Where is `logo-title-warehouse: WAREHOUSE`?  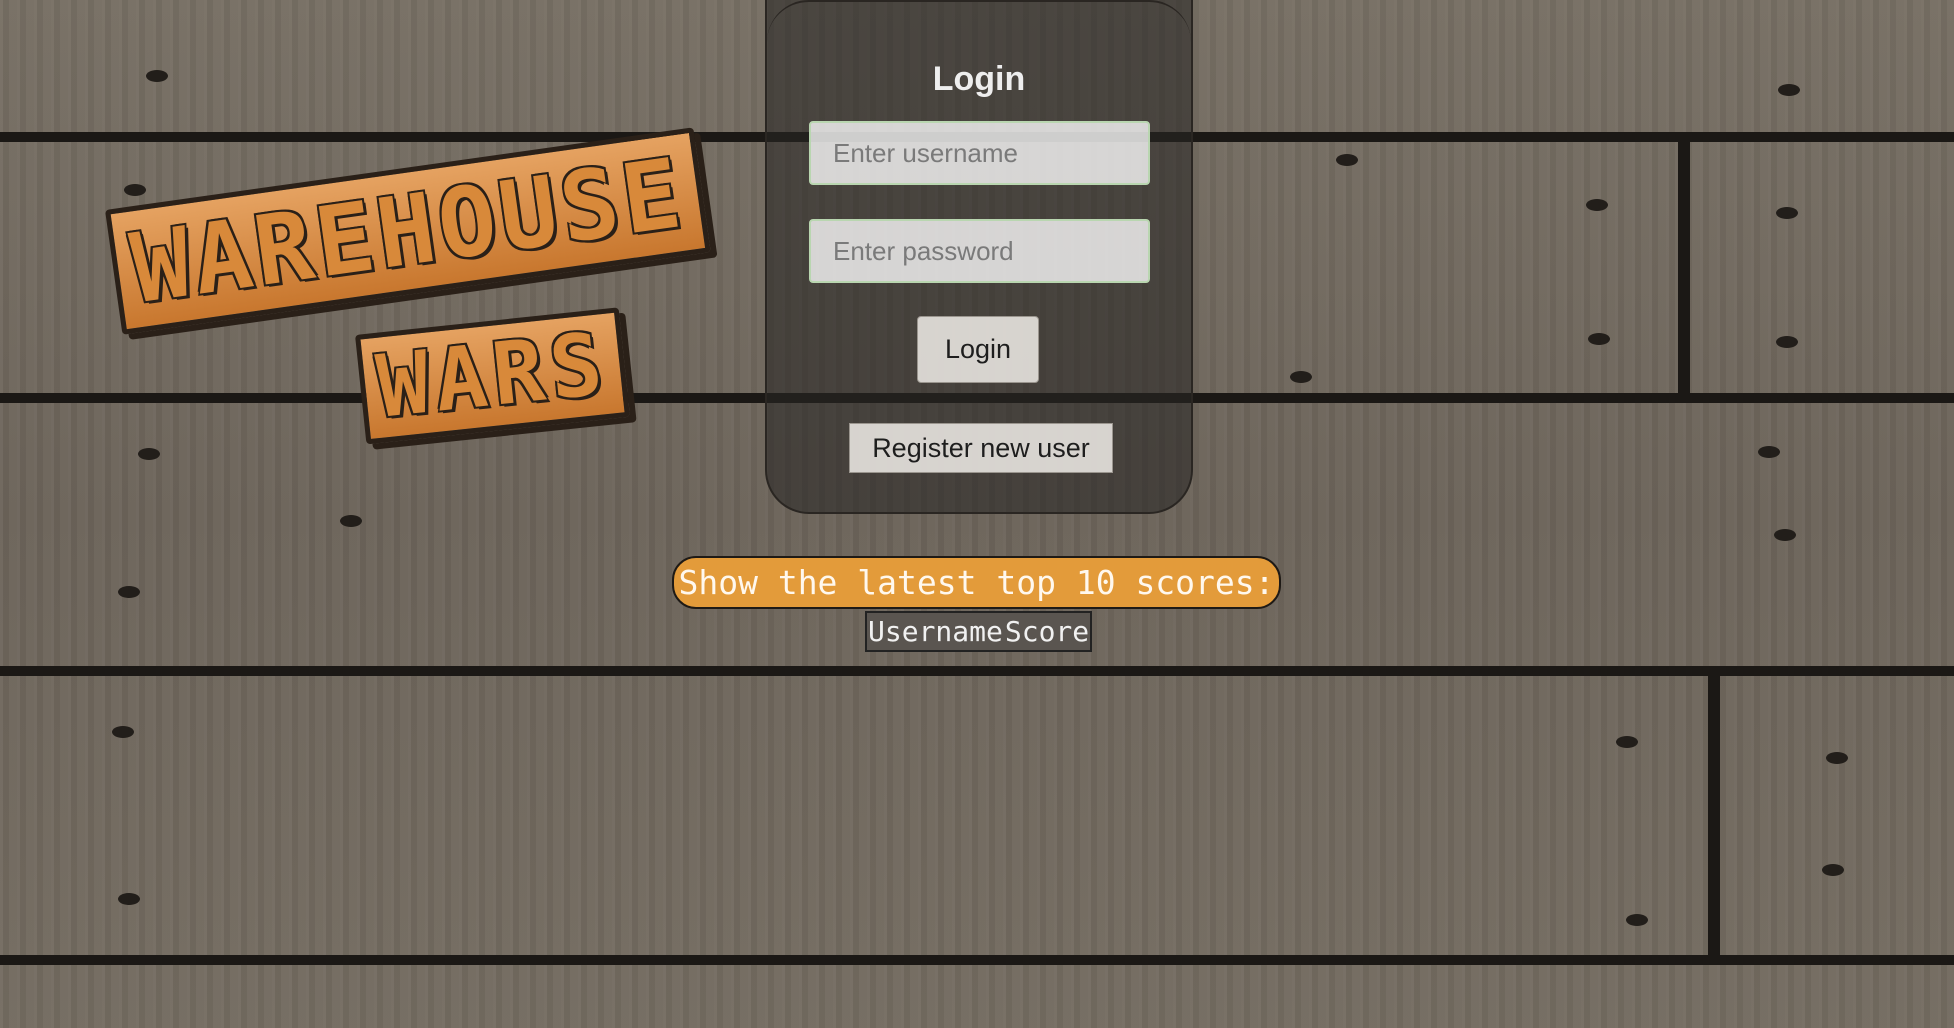
logo-title-warehouse: WAREHOUSE is located at coordinates (408, 231).